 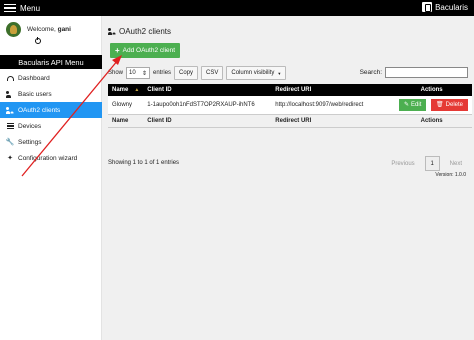 I want to click on brand-name: Bacularis, so click(x=451, y=7).